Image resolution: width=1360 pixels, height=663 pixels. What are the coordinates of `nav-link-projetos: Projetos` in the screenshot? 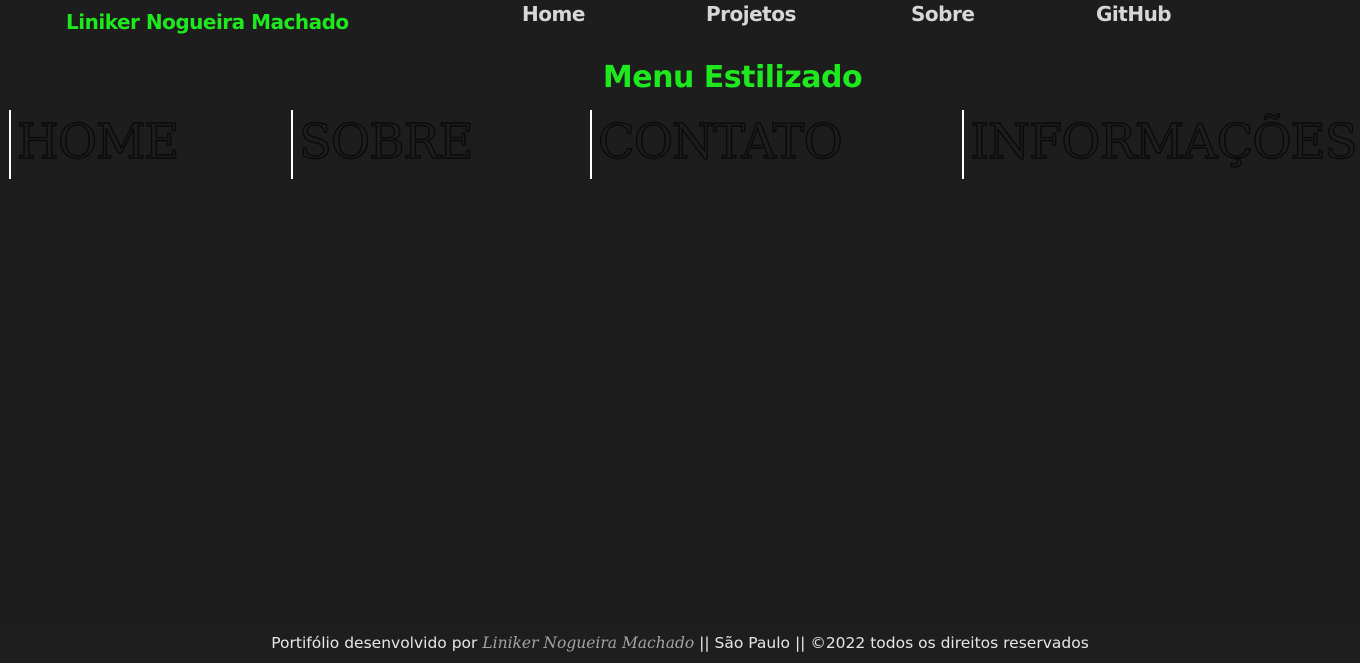 It's located at (751, 14).